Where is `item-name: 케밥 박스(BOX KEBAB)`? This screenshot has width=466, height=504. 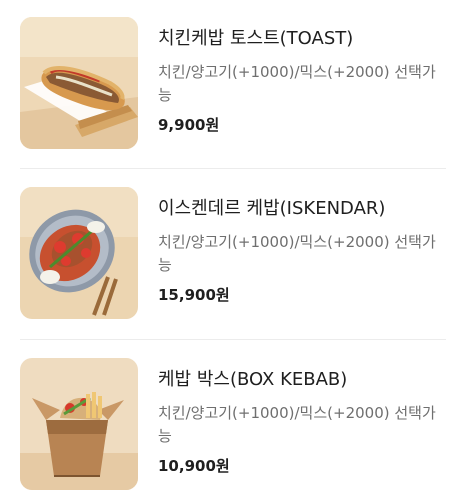 item-name: 케밥 박스(BOX KEBAB) is located at coordinates (253, 379).